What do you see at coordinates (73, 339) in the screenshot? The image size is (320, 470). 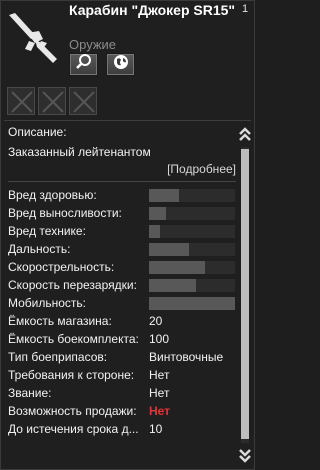 I see `property-label: Ёмкость боекомплекта:` at bounding box center [73, 339].